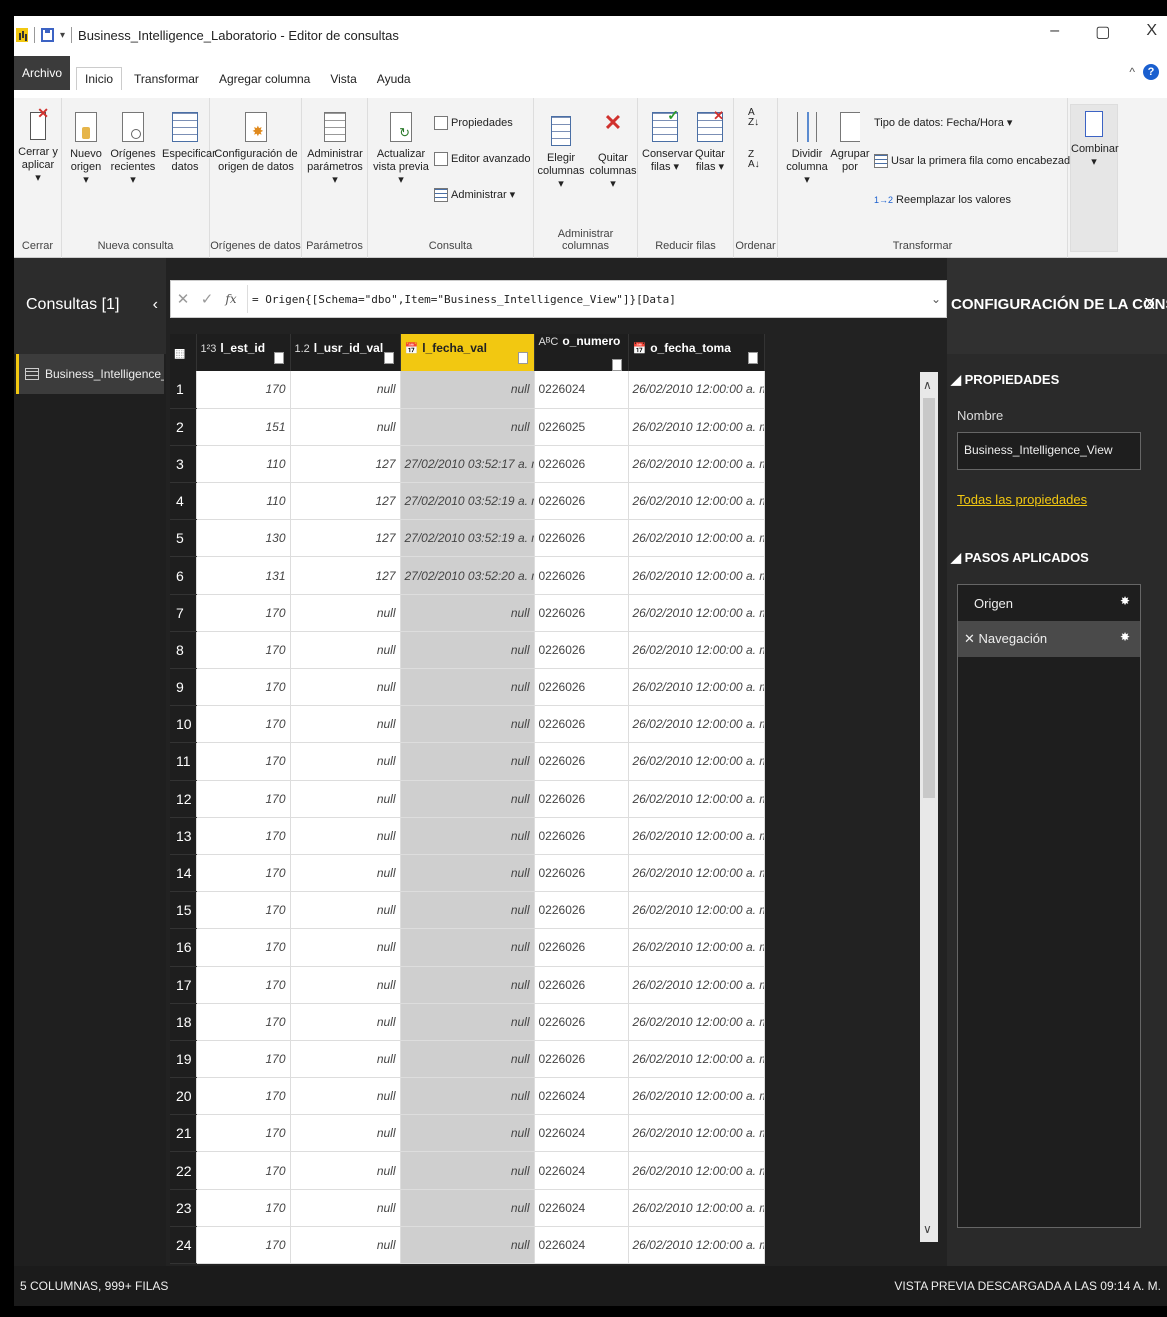  Describe the element at coordinates (1022, 499) in the screenshot. I see `all-properties-link: Todas las propiedades` at that location.